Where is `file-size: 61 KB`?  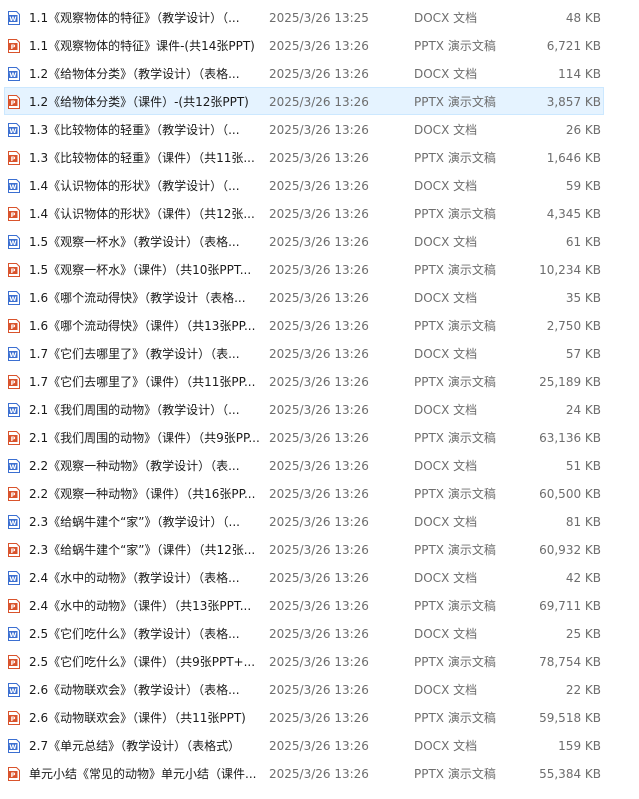
file-size: 61 KB is located at coordinates (583, 242).